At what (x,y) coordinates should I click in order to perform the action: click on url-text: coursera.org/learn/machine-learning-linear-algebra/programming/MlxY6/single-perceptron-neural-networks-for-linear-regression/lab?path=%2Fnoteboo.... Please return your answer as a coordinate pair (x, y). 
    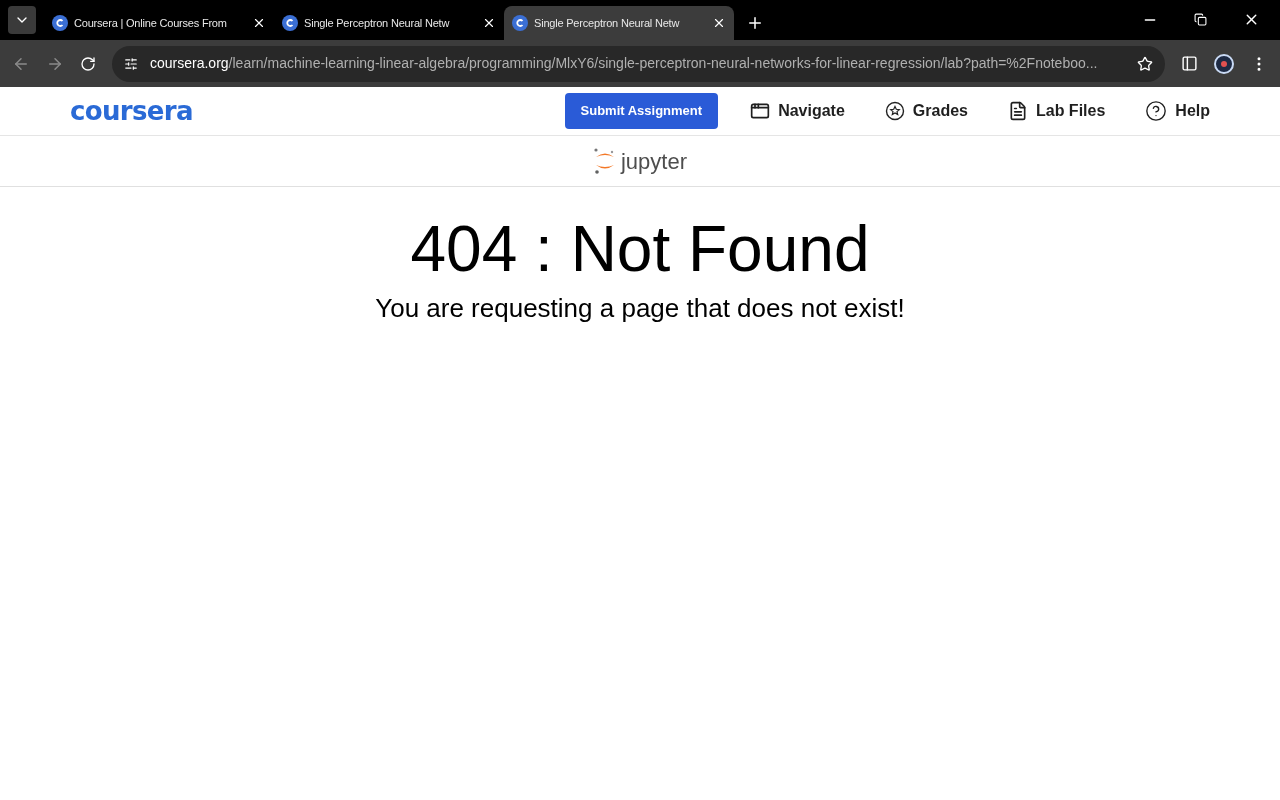
    Looking at the image, I should click on (624, 63).